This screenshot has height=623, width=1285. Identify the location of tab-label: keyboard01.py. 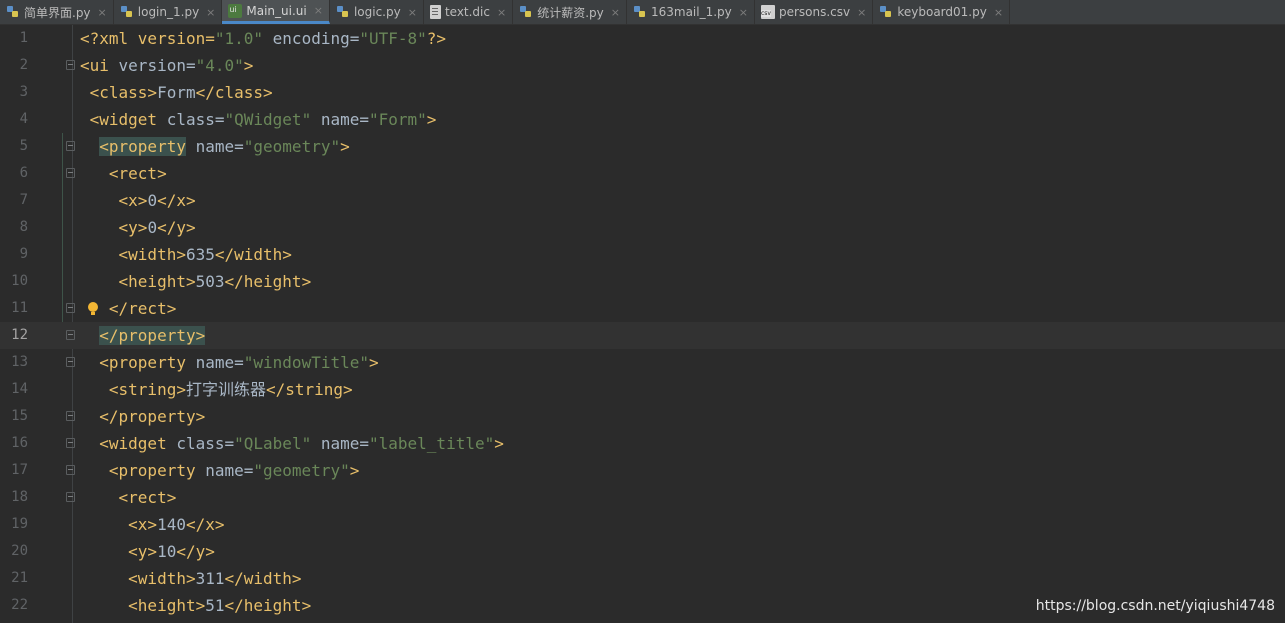
(942, 12).